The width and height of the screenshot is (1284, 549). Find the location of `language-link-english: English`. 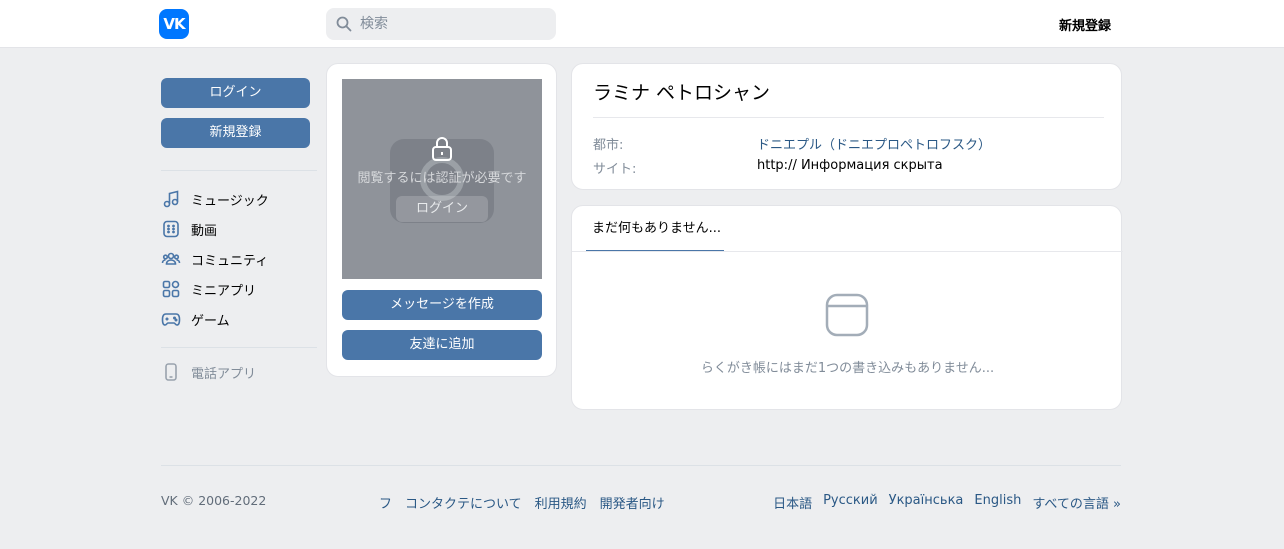

language-link-english: English is located at coordinates (997, 502).